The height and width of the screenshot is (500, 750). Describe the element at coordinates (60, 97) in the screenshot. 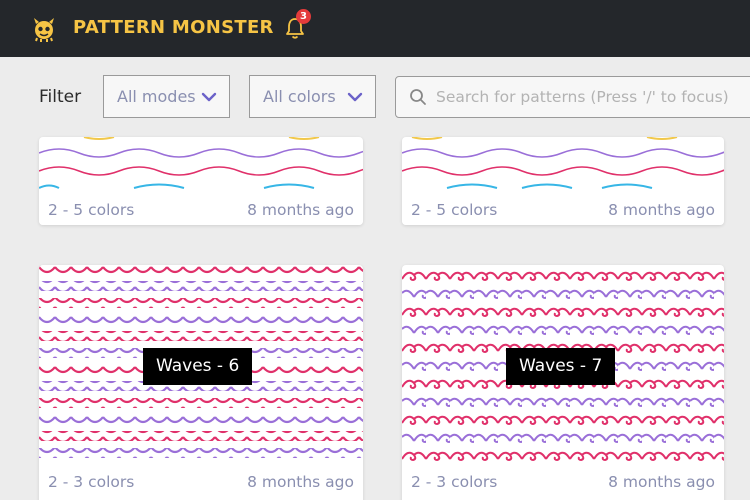

I see `filter-label: Filter` at that location.